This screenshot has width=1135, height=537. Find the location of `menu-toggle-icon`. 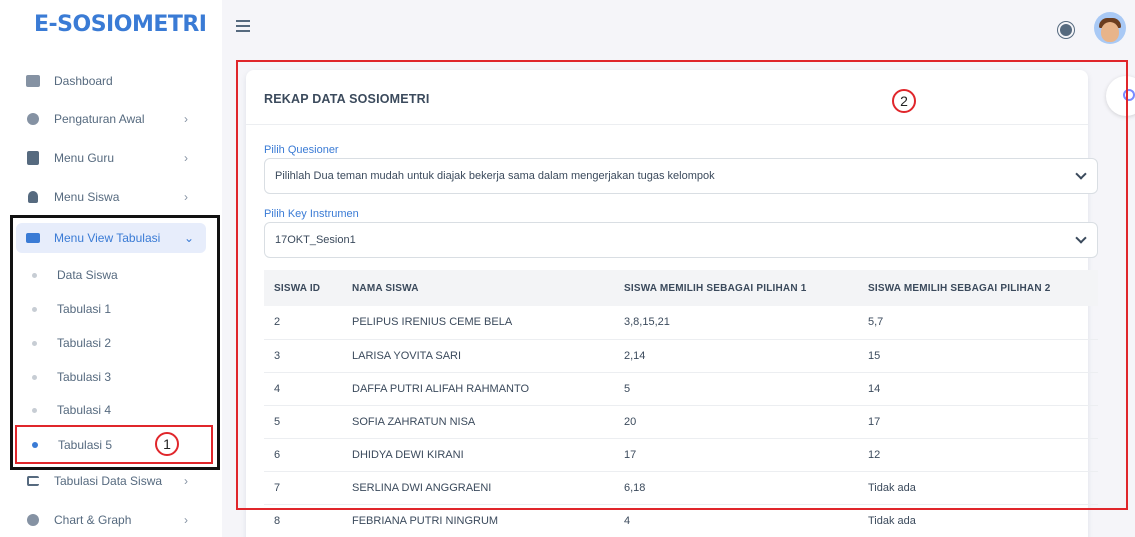

menu-toggle-icon is located at coordinates (243, 27).